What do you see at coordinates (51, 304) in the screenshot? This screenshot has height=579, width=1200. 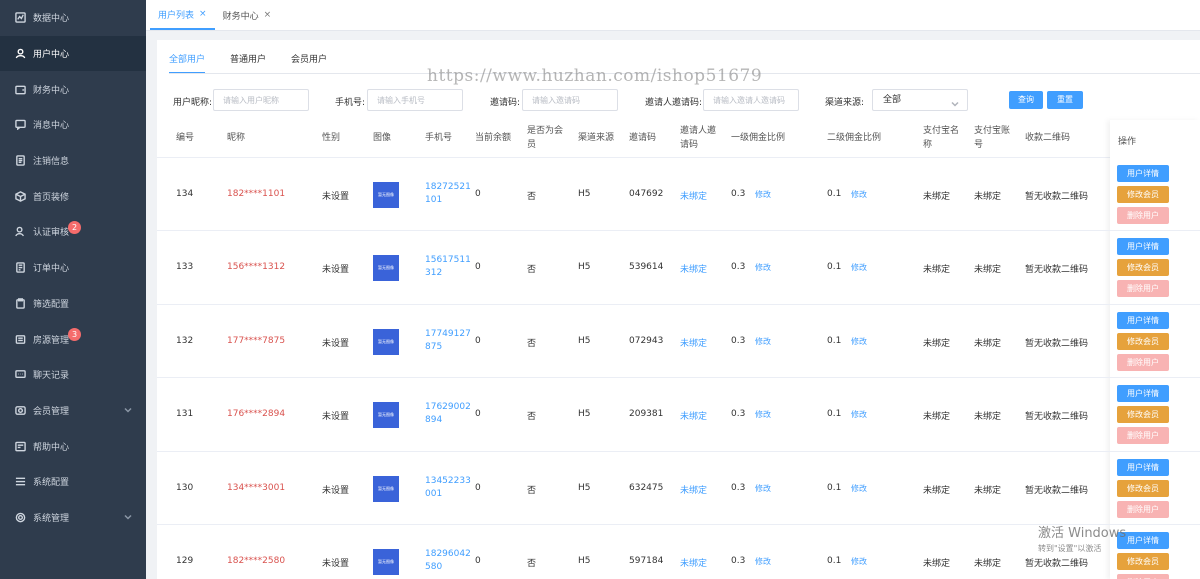 I see `sidebar-item-label: 筛选配置` at bounding box center [51, 304].